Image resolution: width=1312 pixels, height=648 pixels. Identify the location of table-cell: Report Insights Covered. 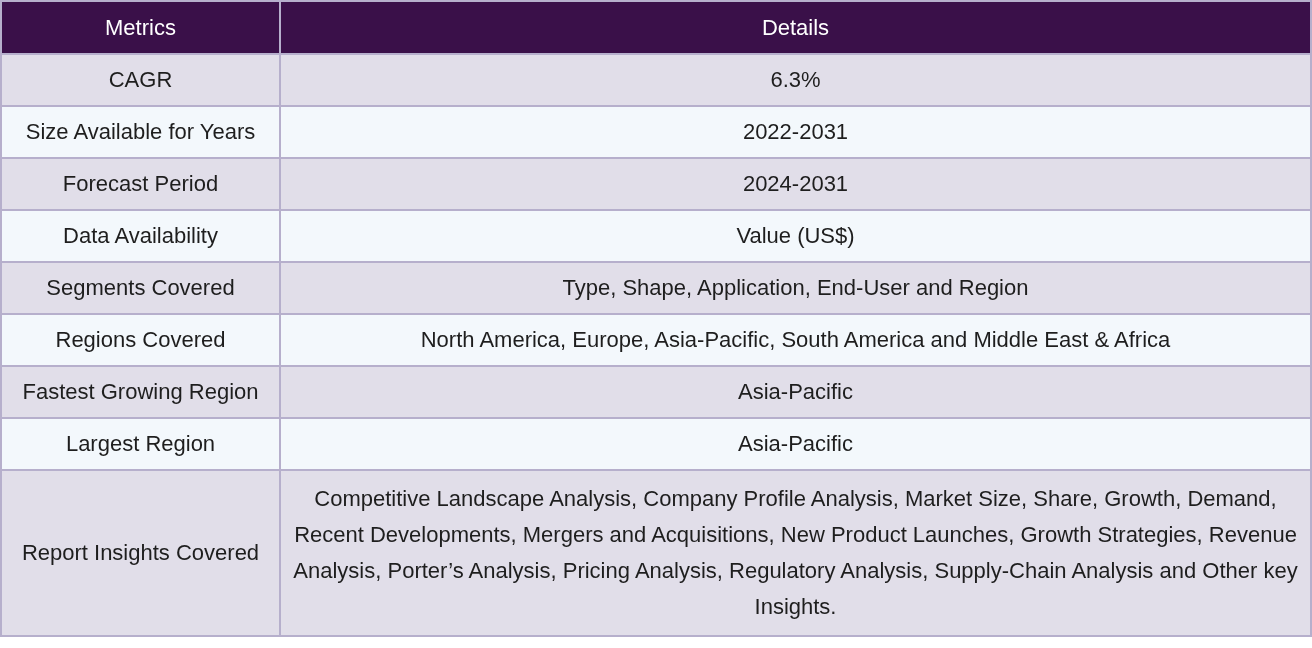
(140, 553).